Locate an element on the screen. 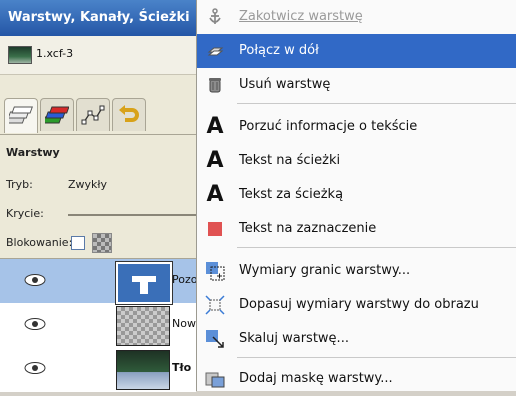 This screenshot has height=396, width=516. tab-undo-history is located at coordinates (129, 114).